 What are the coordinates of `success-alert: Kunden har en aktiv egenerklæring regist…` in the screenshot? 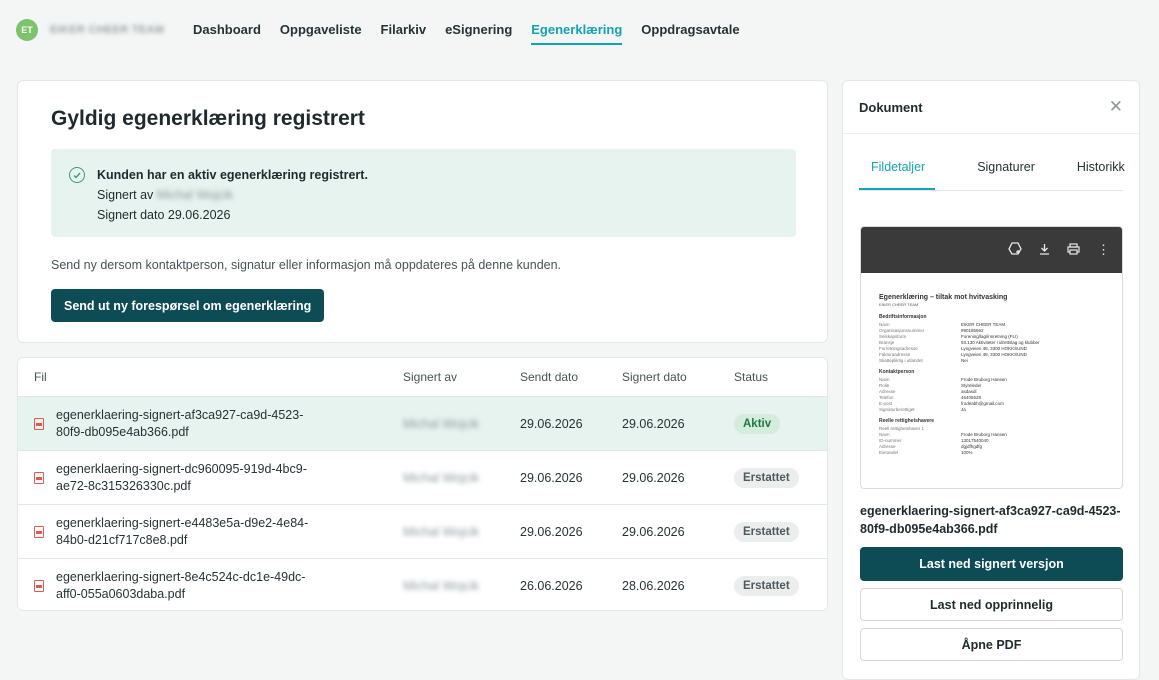 It's located at (423, 193).